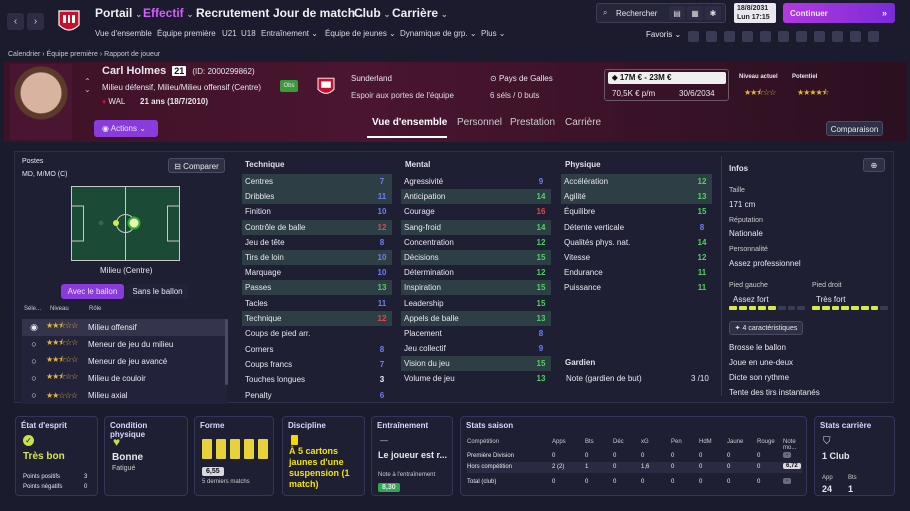 This screenshot has height=511, width=910. What do you see at coordinates (15, 21) in the screenshot?
I see `back-button: ‹` at bounding box center [15, 21].